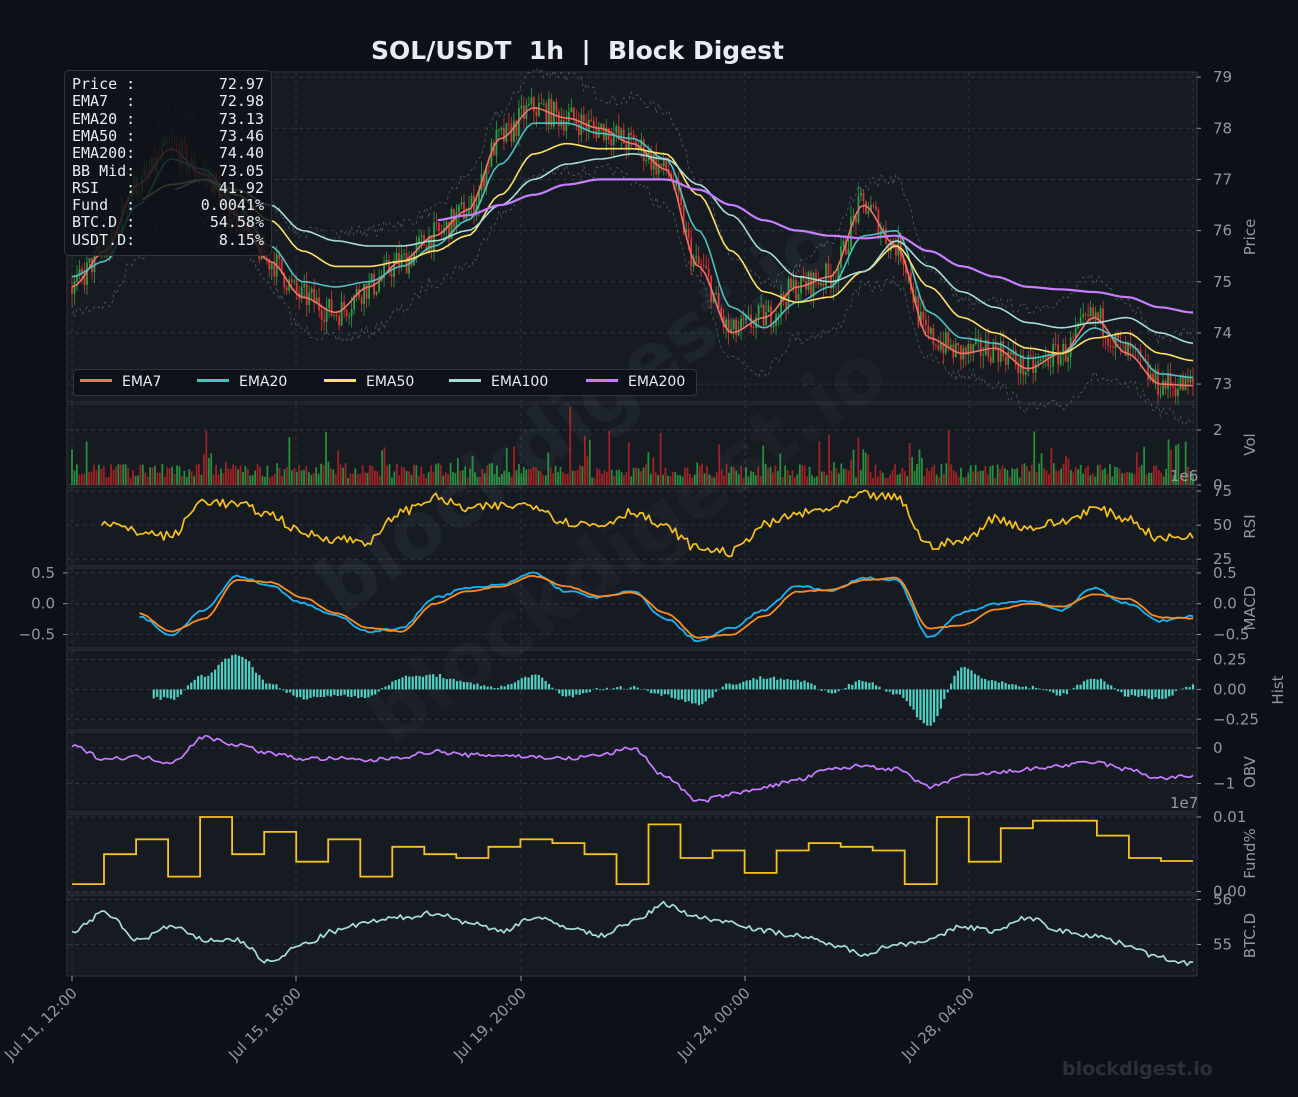 This screenshot has height=1097, width=1298. What do you see at coordinates (232, 205) in the screenshot?
I see `info-value: 0.0041%` at bounding box center [232, 205].